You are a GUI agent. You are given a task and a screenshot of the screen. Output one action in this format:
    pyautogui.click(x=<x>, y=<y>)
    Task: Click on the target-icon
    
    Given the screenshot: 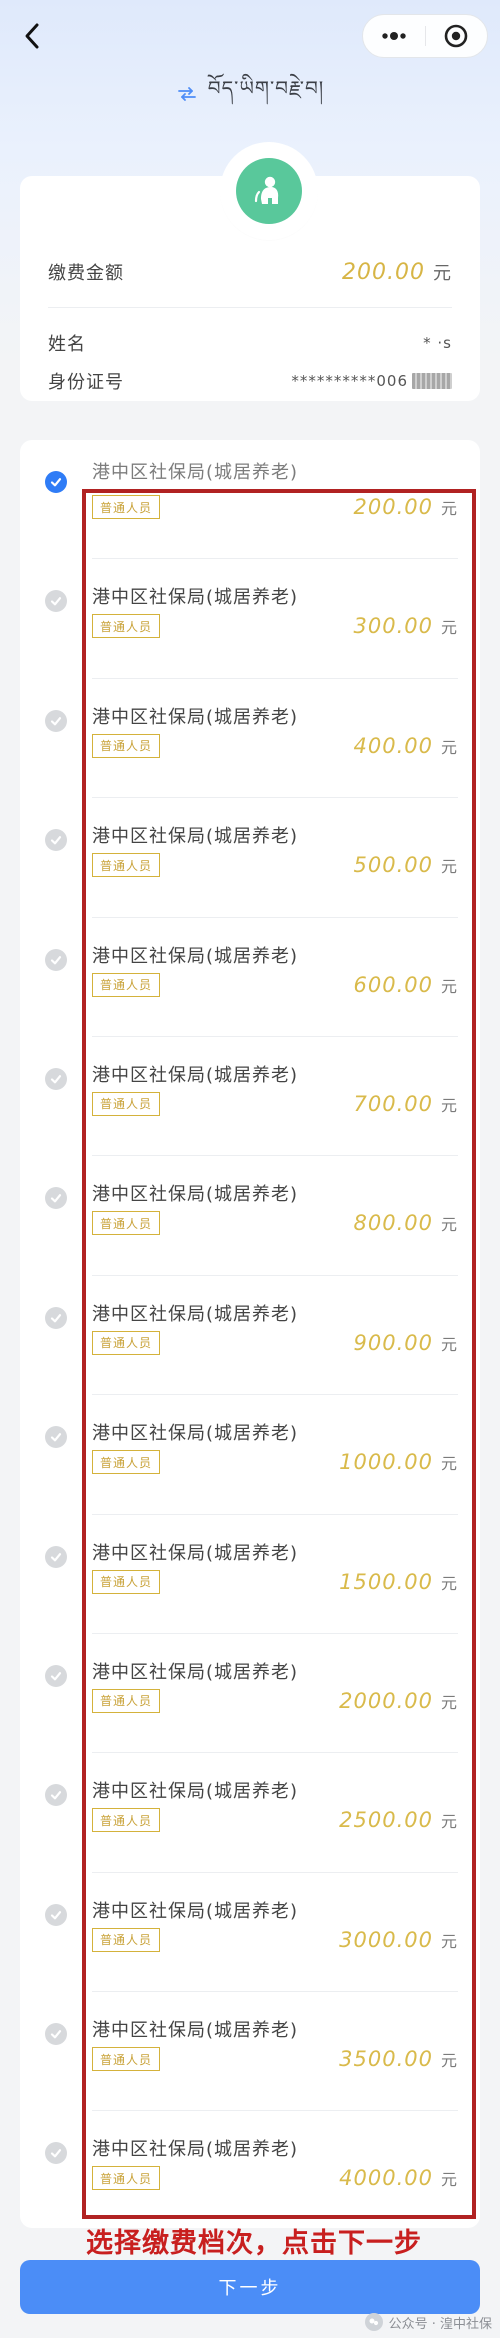 What is the action you would take?
    pyautogui.click(x=456, y=36)
    